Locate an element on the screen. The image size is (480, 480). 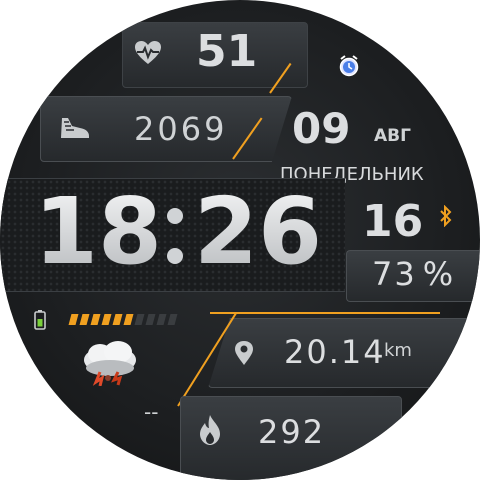
bluetooth-icon is located at coordinates (446, 216).